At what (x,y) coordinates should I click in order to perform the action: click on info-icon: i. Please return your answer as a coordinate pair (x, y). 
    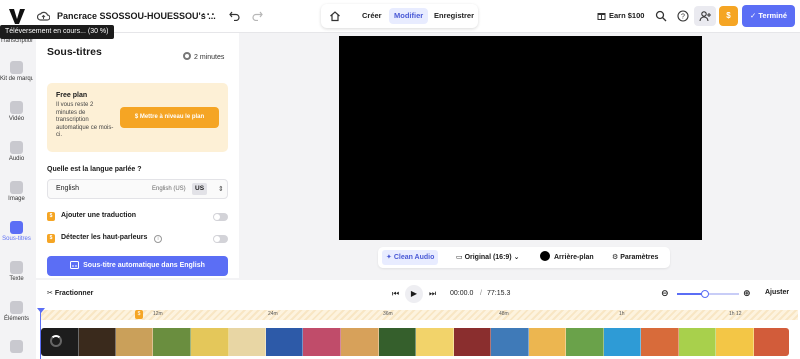
    Looking at the image, I should click on (158, 239).